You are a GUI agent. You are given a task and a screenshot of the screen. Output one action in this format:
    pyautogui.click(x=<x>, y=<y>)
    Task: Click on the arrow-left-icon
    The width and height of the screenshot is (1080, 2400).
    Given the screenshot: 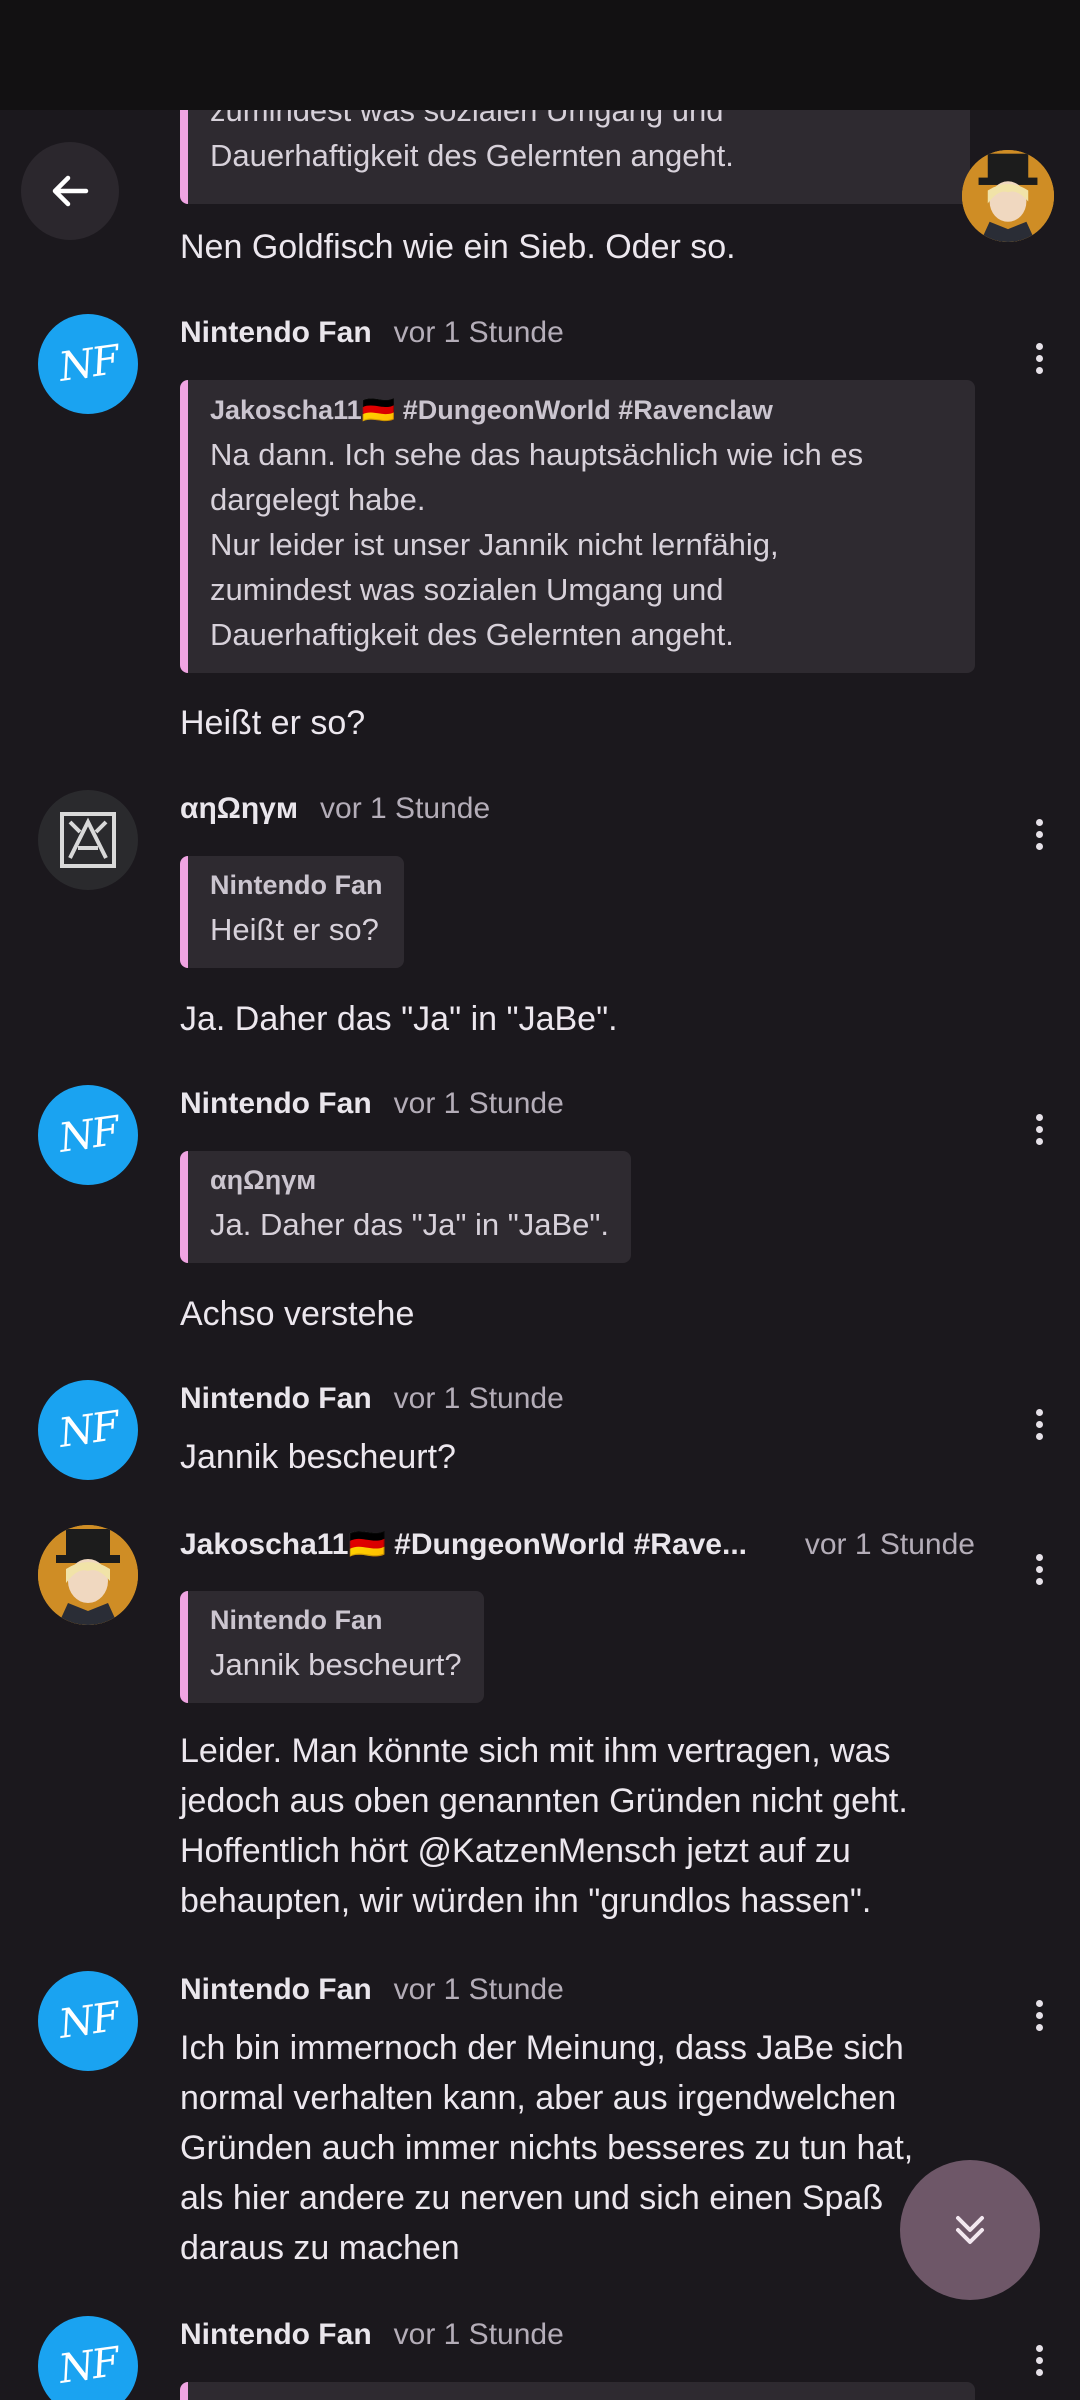 What is the action you would take?
    pyautogui.click(x=70, y=191)
    